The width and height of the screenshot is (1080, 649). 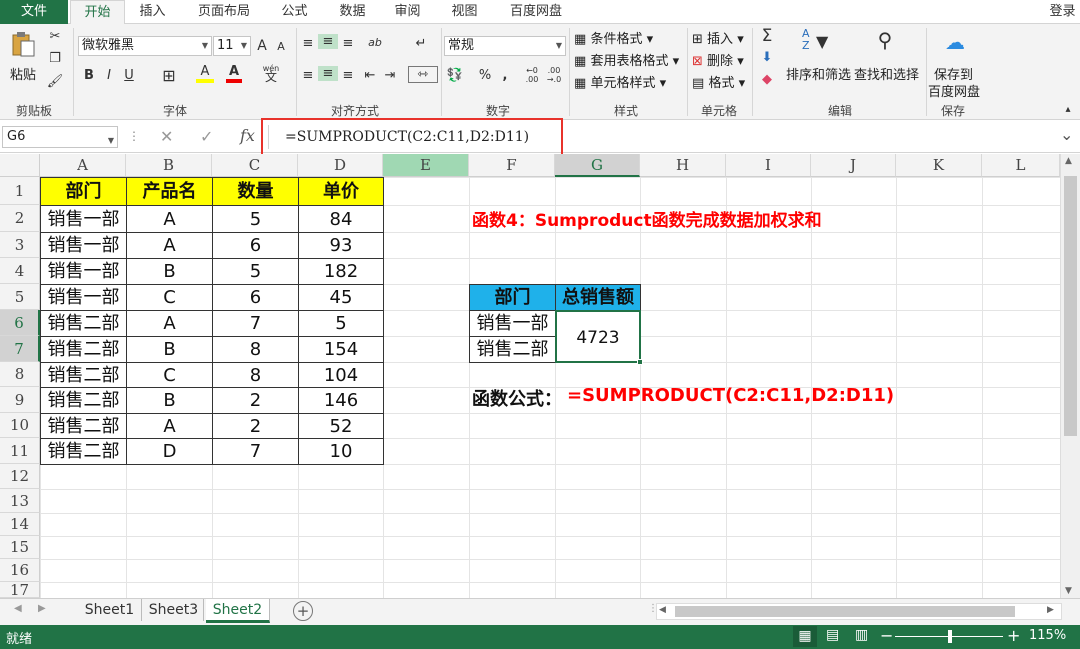 I want to click on name-box: G6 ▼, so click(x=60, y=137).